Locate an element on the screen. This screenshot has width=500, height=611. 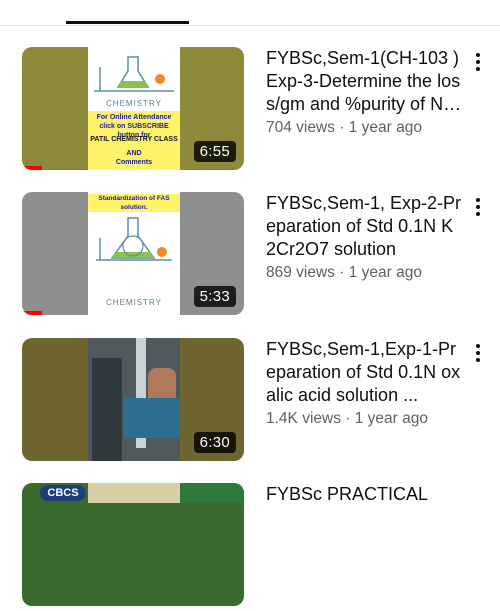
thumbnail-badge: CBCS is located at coordinates (63, 493).